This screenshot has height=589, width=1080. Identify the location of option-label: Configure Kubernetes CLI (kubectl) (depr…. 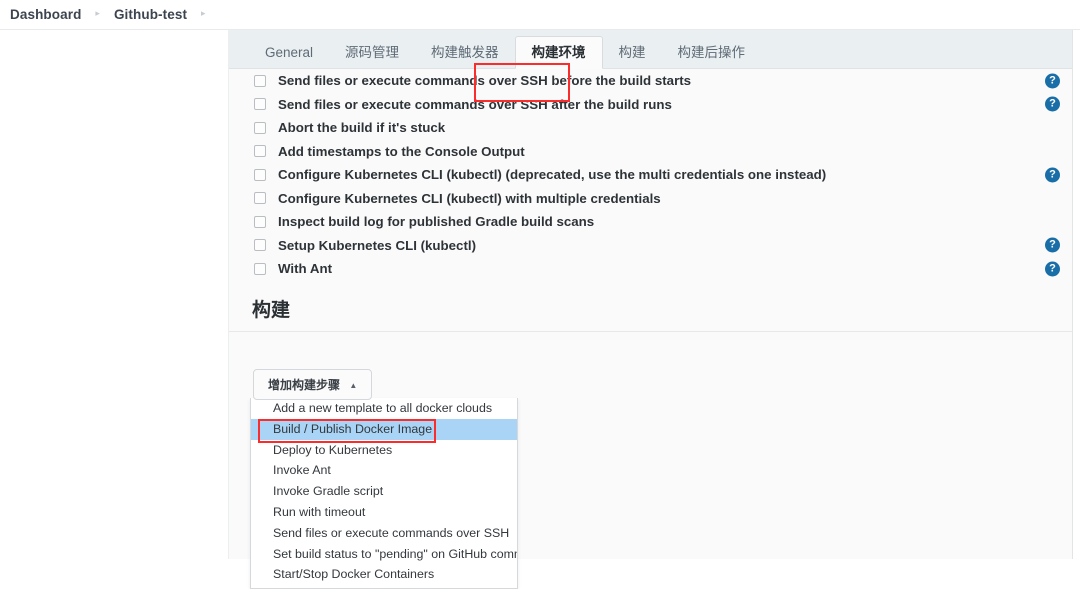
(552, 175).